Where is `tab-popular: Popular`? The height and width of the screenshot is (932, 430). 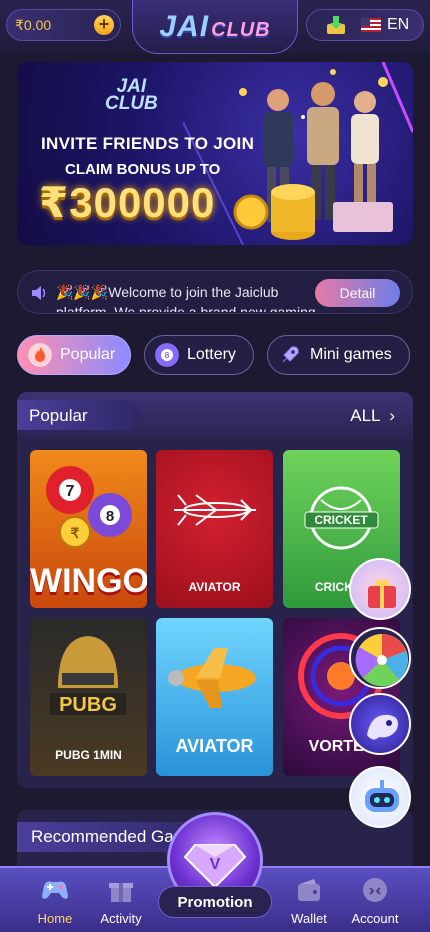 tab-popular: Popular is located at coordinates (74, 355).